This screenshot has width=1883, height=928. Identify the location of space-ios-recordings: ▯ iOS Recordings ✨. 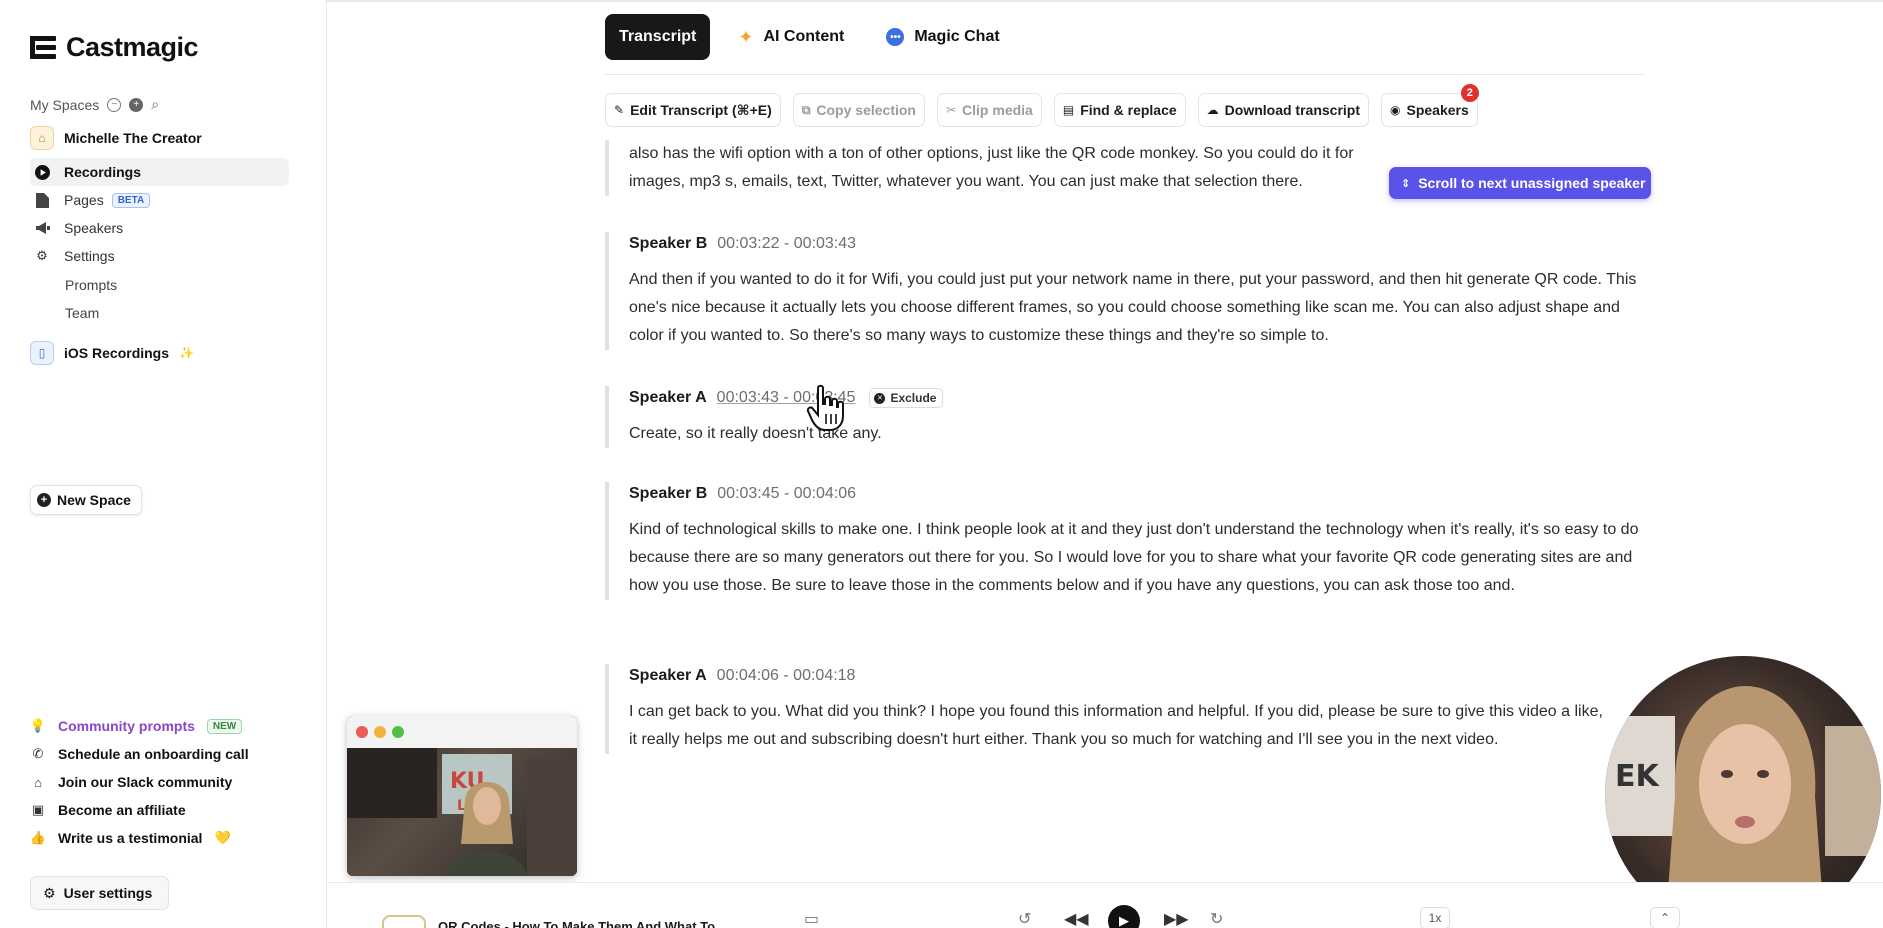
(112, 353).